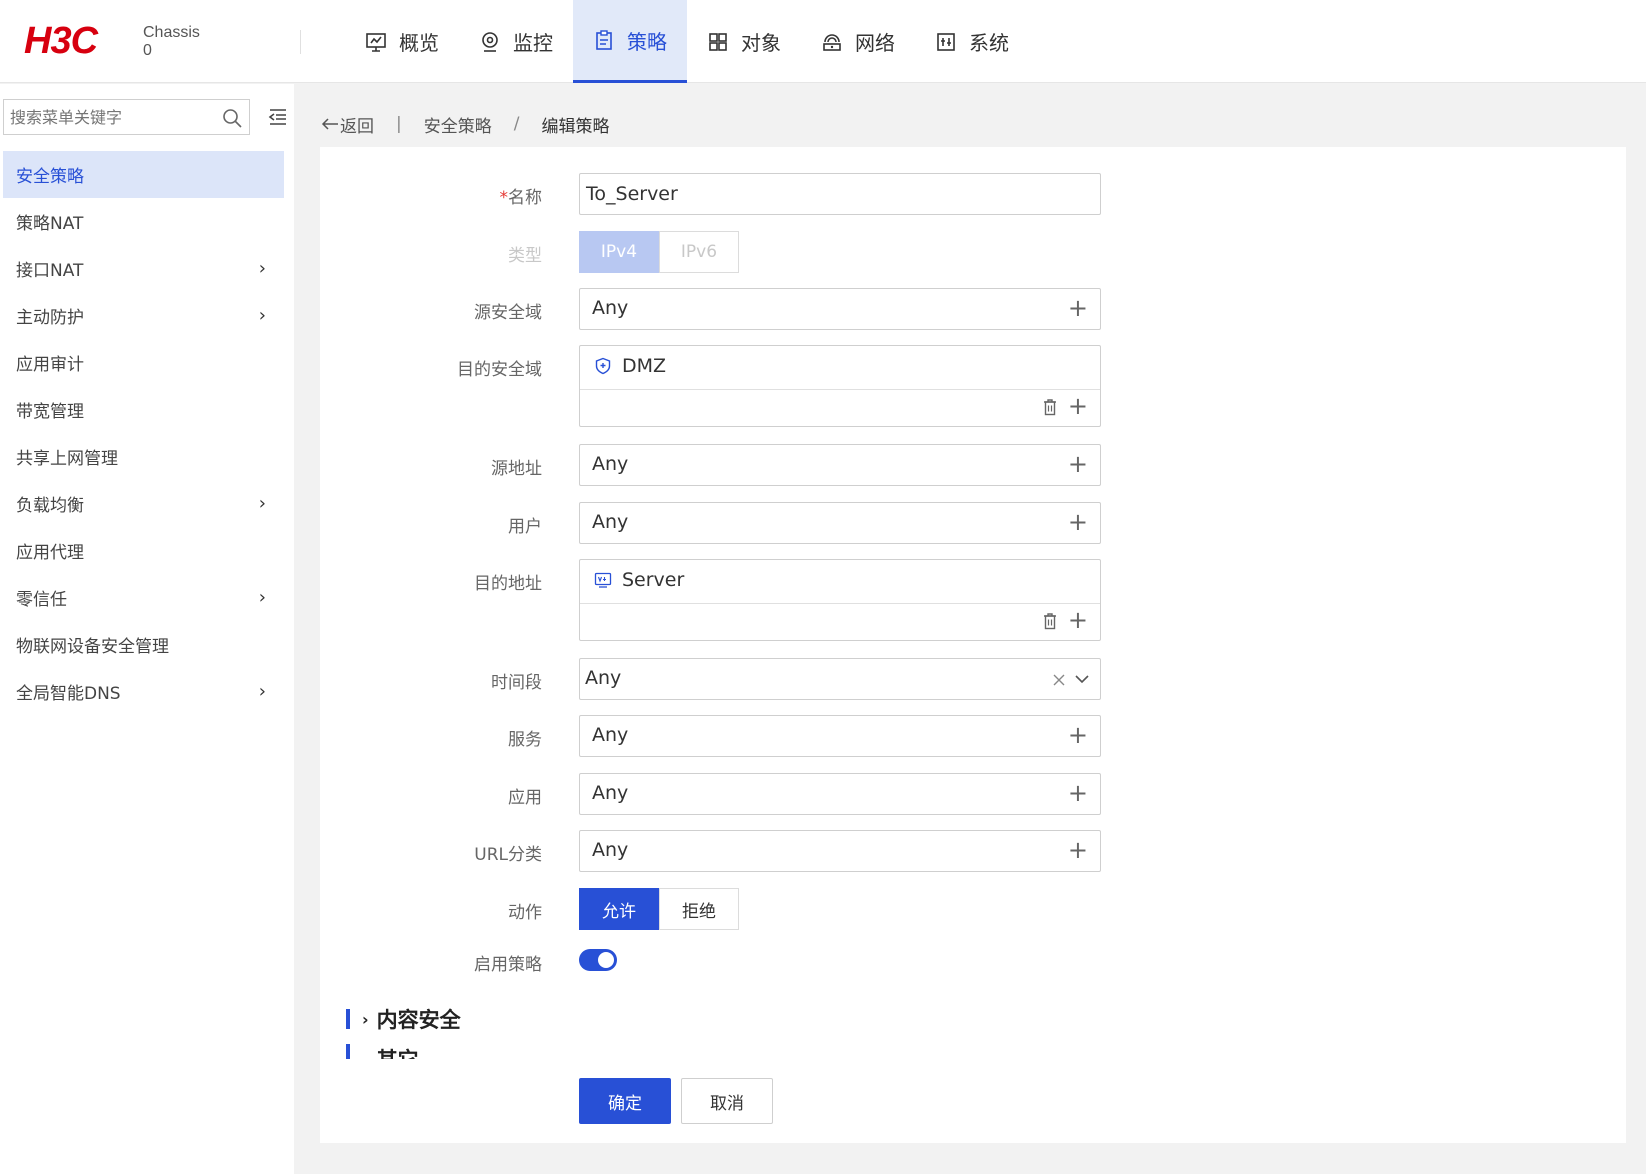  I want to click on top-navigation: 概览 监控 策略 对象 网络 系统, so click(687, 41).